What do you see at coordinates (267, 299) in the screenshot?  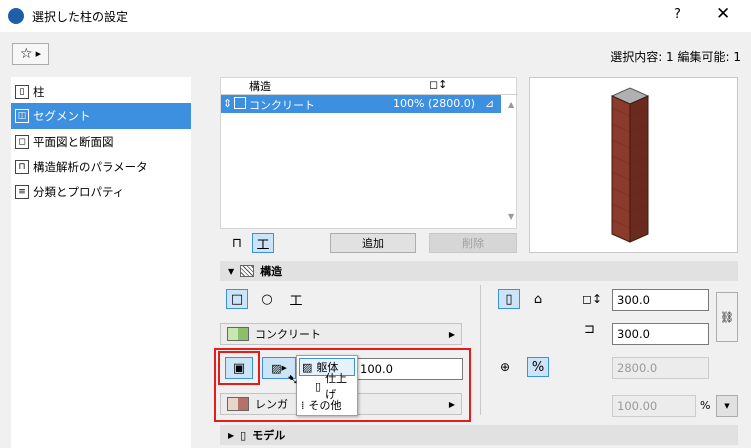 I see `shape-circle-icon: ○` at bounding box center [267, 299].